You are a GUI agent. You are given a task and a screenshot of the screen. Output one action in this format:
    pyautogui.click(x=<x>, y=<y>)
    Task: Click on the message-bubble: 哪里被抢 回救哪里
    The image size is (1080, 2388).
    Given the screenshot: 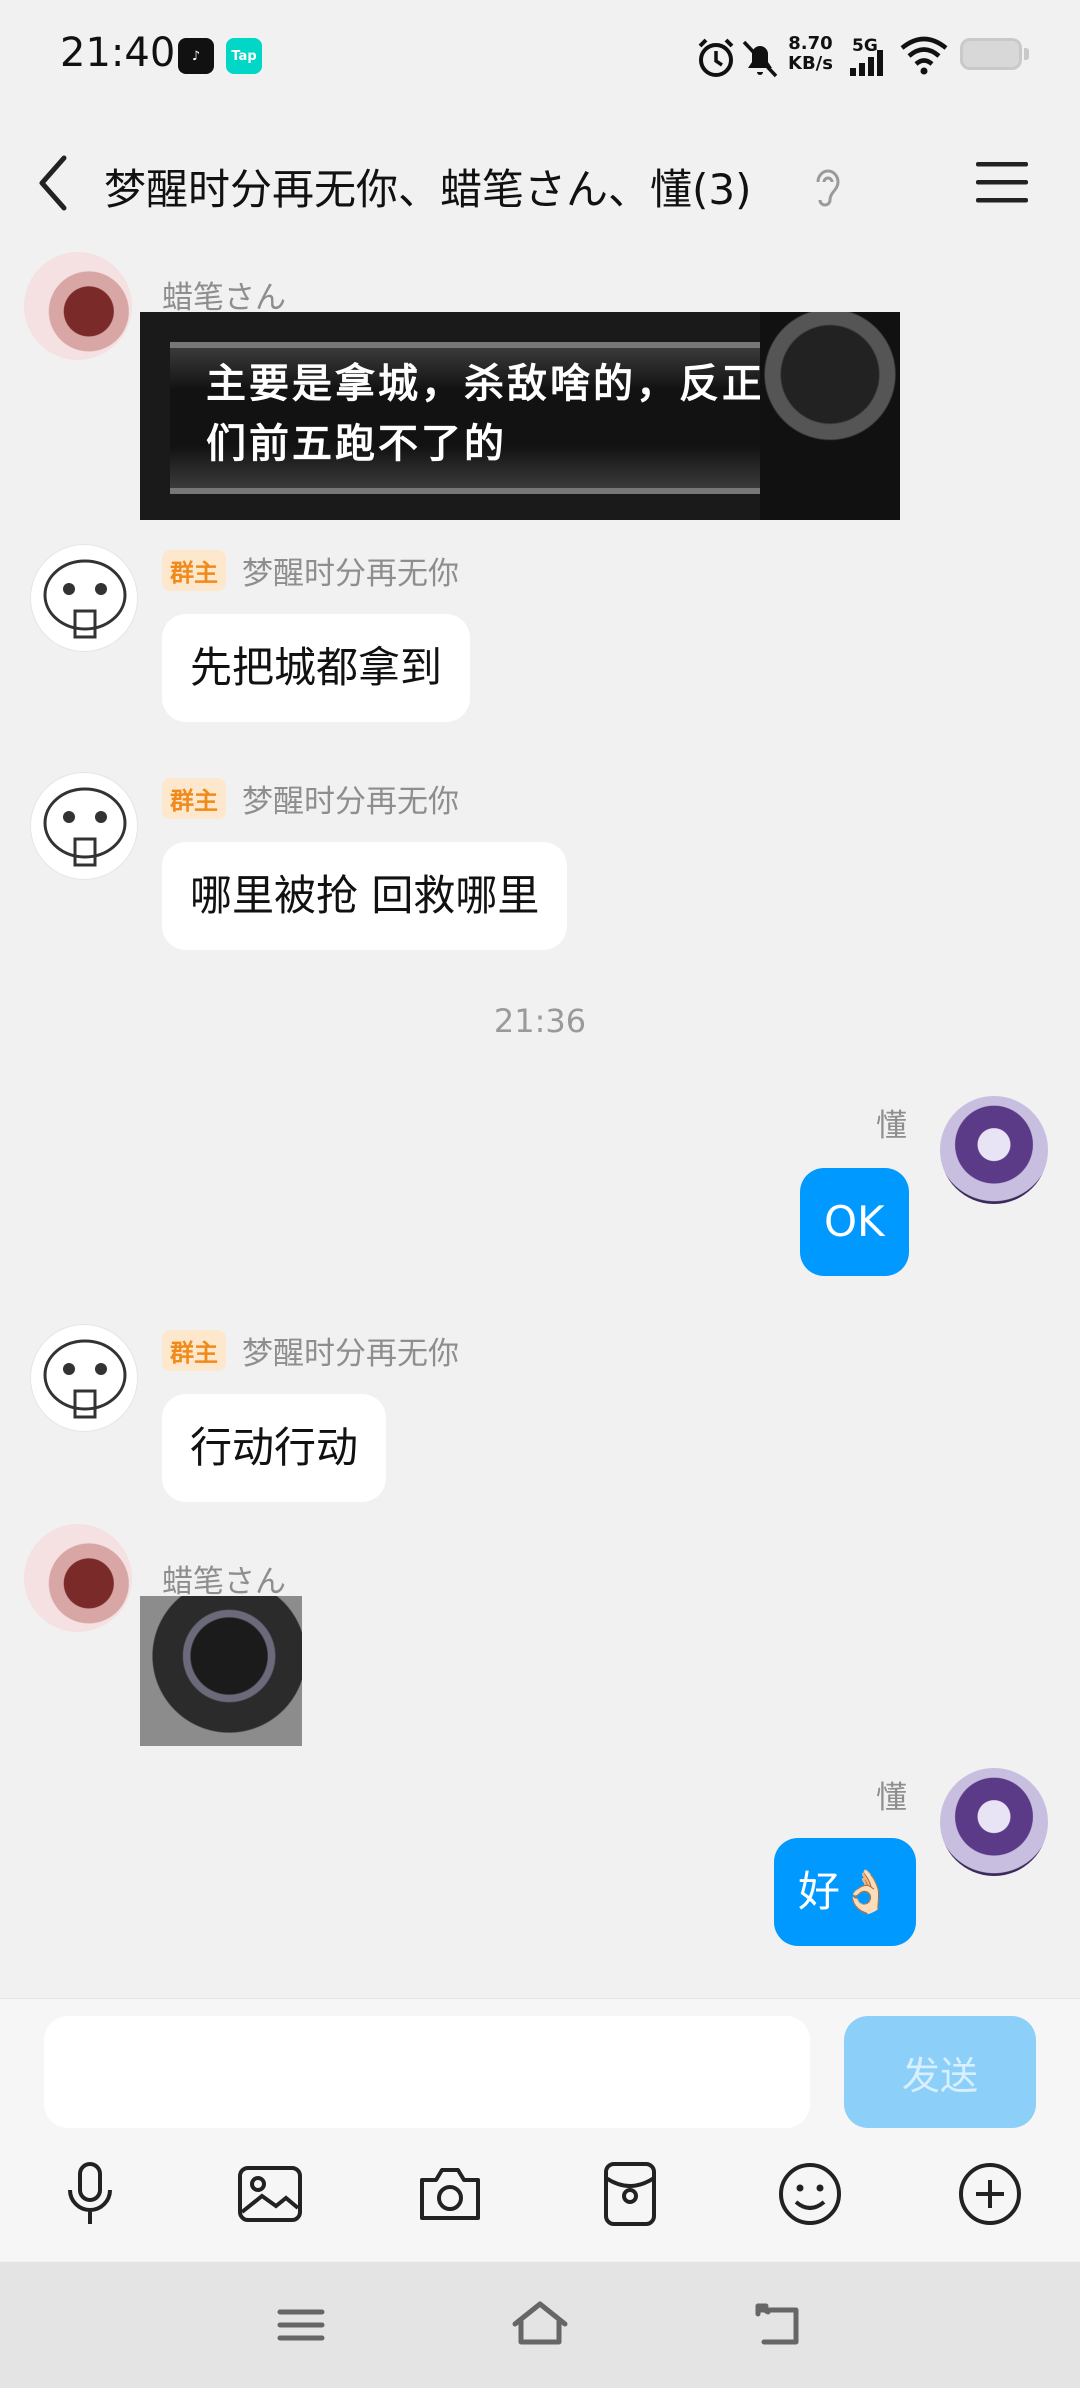 What is the action you would take?
    pyautogui.click(x=365, y=896)
    